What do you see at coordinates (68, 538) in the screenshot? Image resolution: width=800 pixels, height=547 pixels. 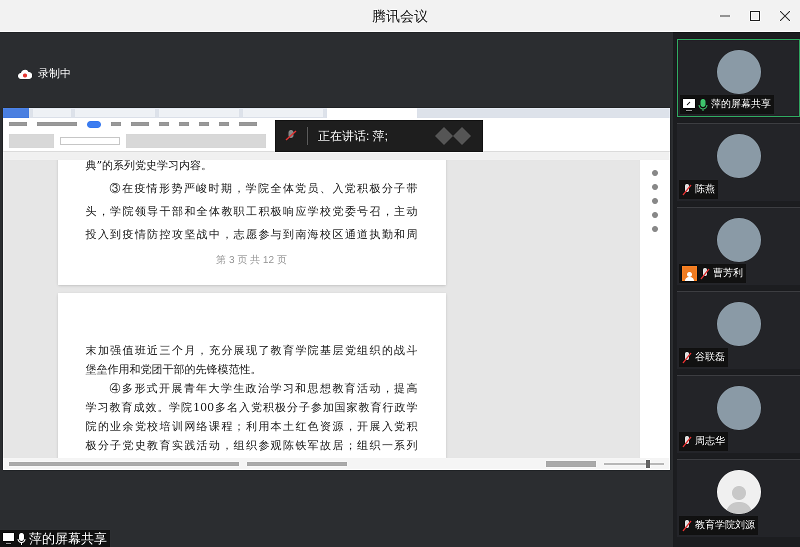 I see `presenter-name: 萍的屏幕共享` at bounding box center [68, 538].